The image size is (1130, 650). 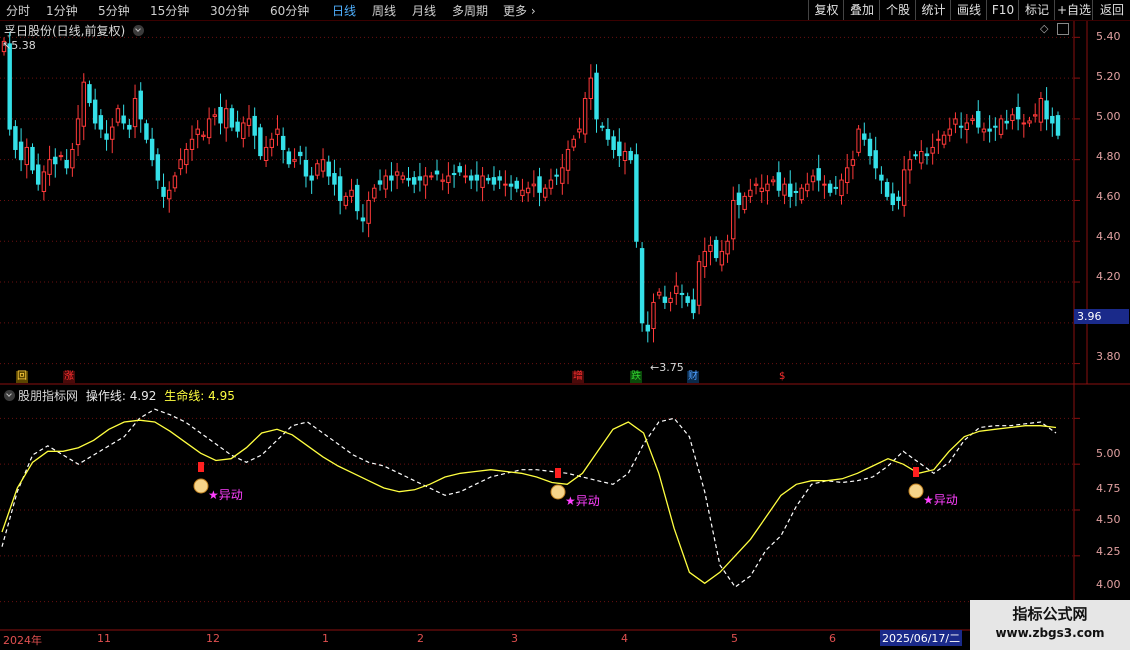 I want to click on ytick-ind: 4.00, so click(x=1108, y=584).